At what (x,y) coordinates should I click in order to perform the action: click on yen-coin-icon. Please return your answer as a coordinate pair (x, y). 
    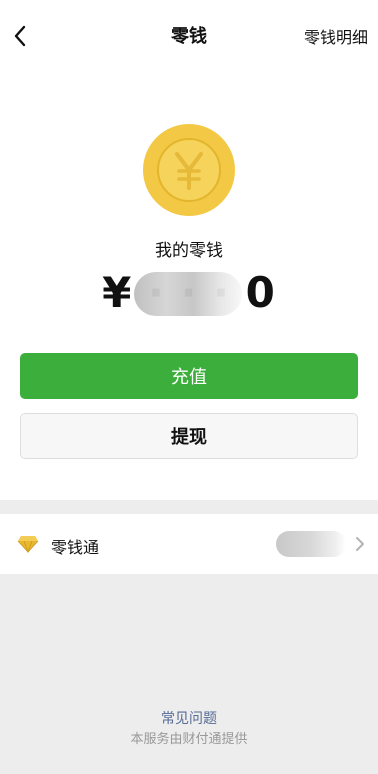
    Looking at the image, I should click on (189, 170).